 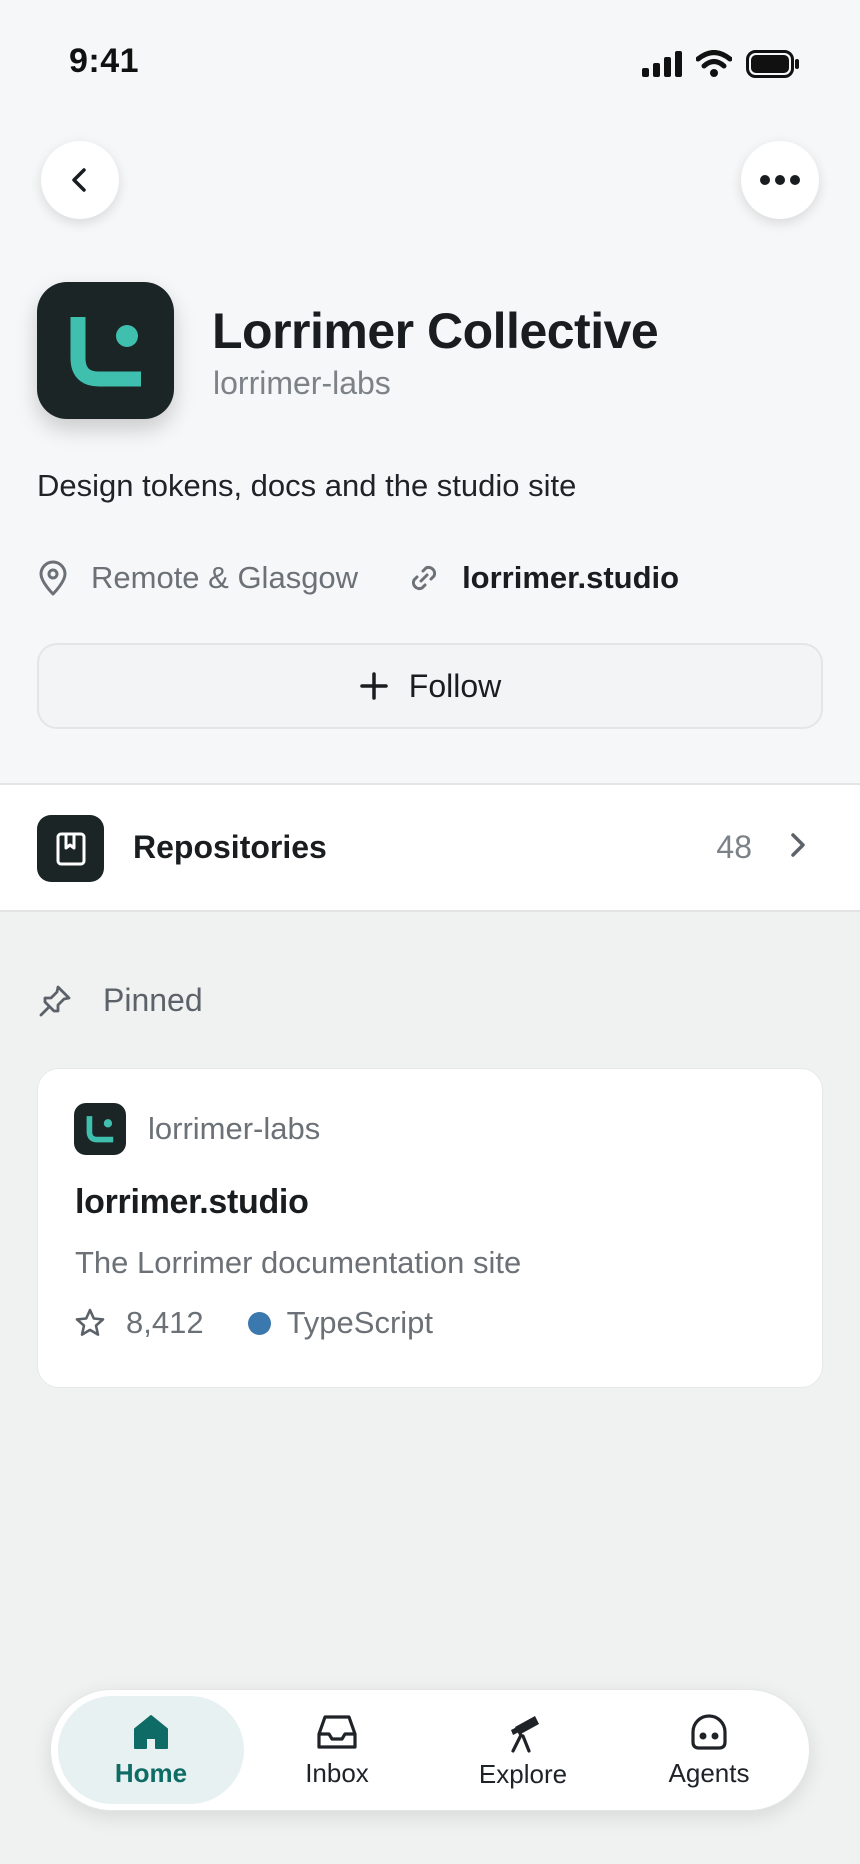 I want to click on repositories-count: 48, so click(x=734, y=847).